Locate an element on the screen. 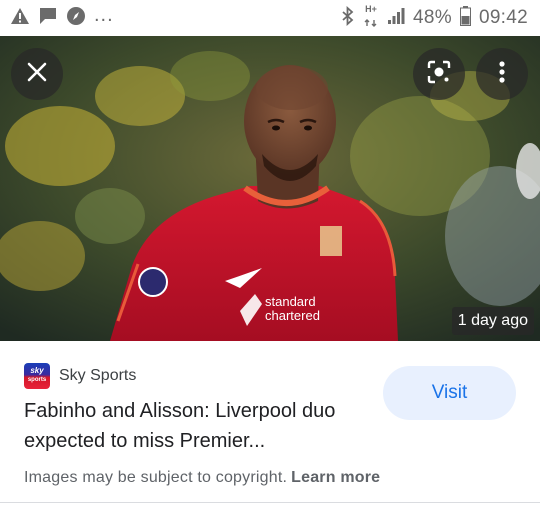  battery-icon is located at coordinates (465, 18).